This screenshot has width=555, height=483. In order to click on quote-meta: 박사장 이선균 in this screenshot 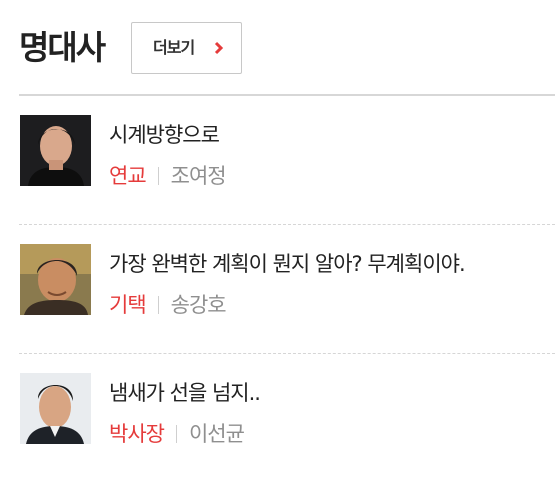, I will do `click(177, 434)`.